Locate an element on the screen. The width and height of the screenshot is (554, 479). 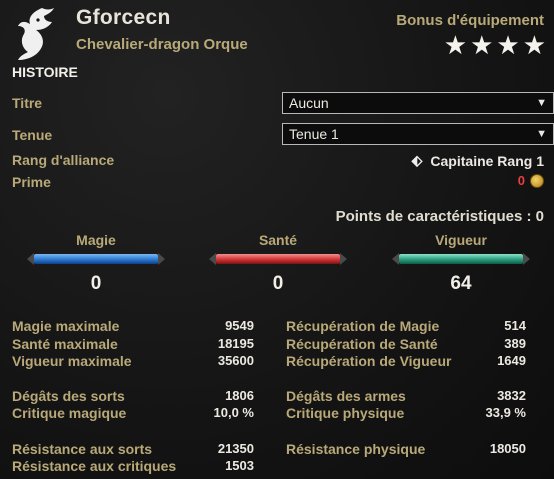
bounty-value: 0 is located at coordinates (521, 180).